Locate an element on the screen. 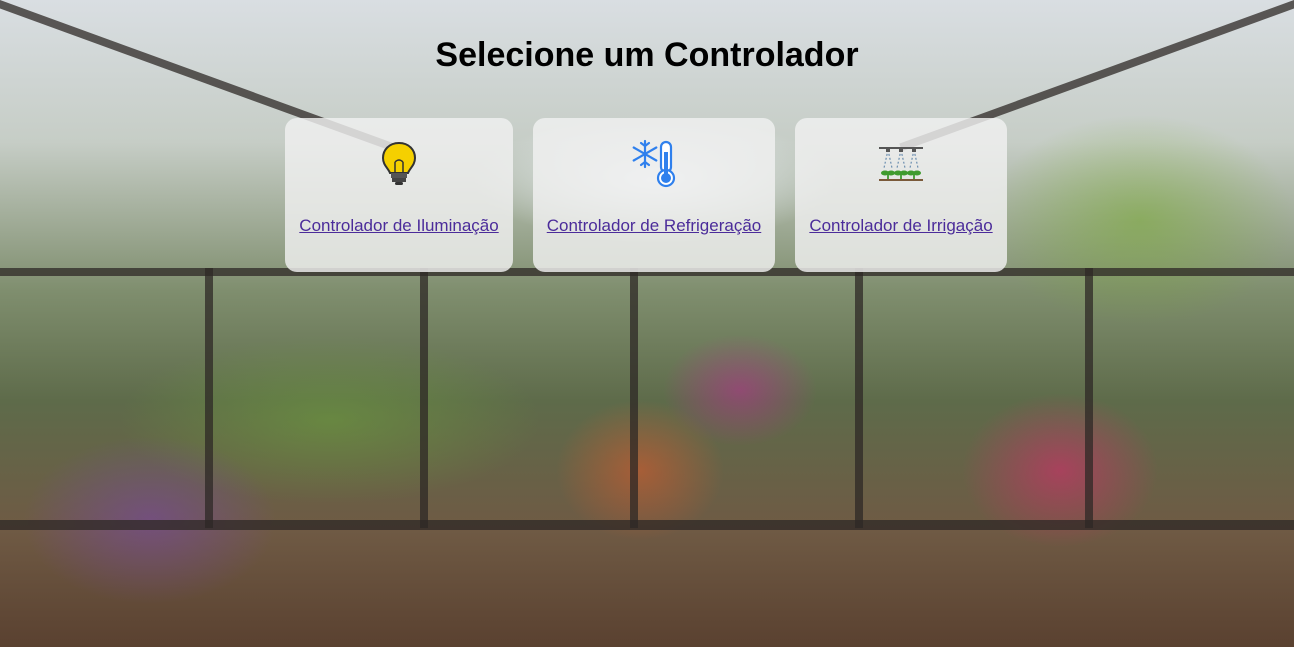 This screenshot has height=647, width=1294. lighting-controller-card: Controlador de Iluminação is located at coordinates (399, 195).